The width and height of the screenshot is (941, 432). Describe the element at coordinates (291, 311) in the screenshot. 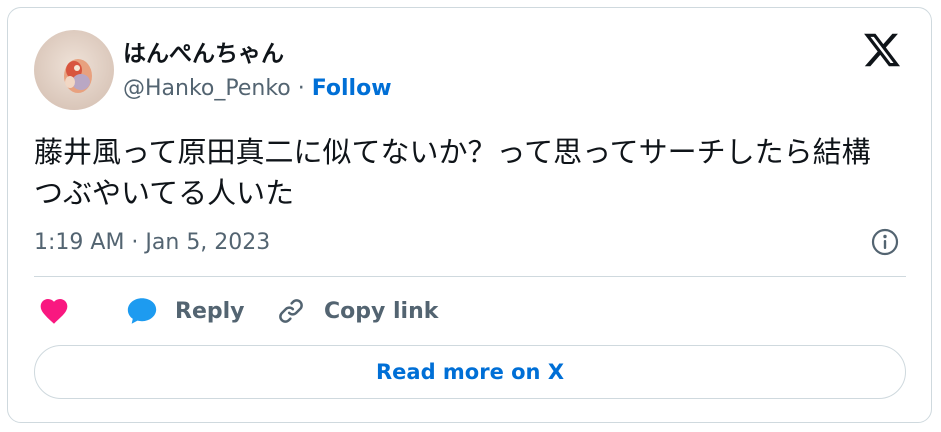

I see `link-icon` at that location.